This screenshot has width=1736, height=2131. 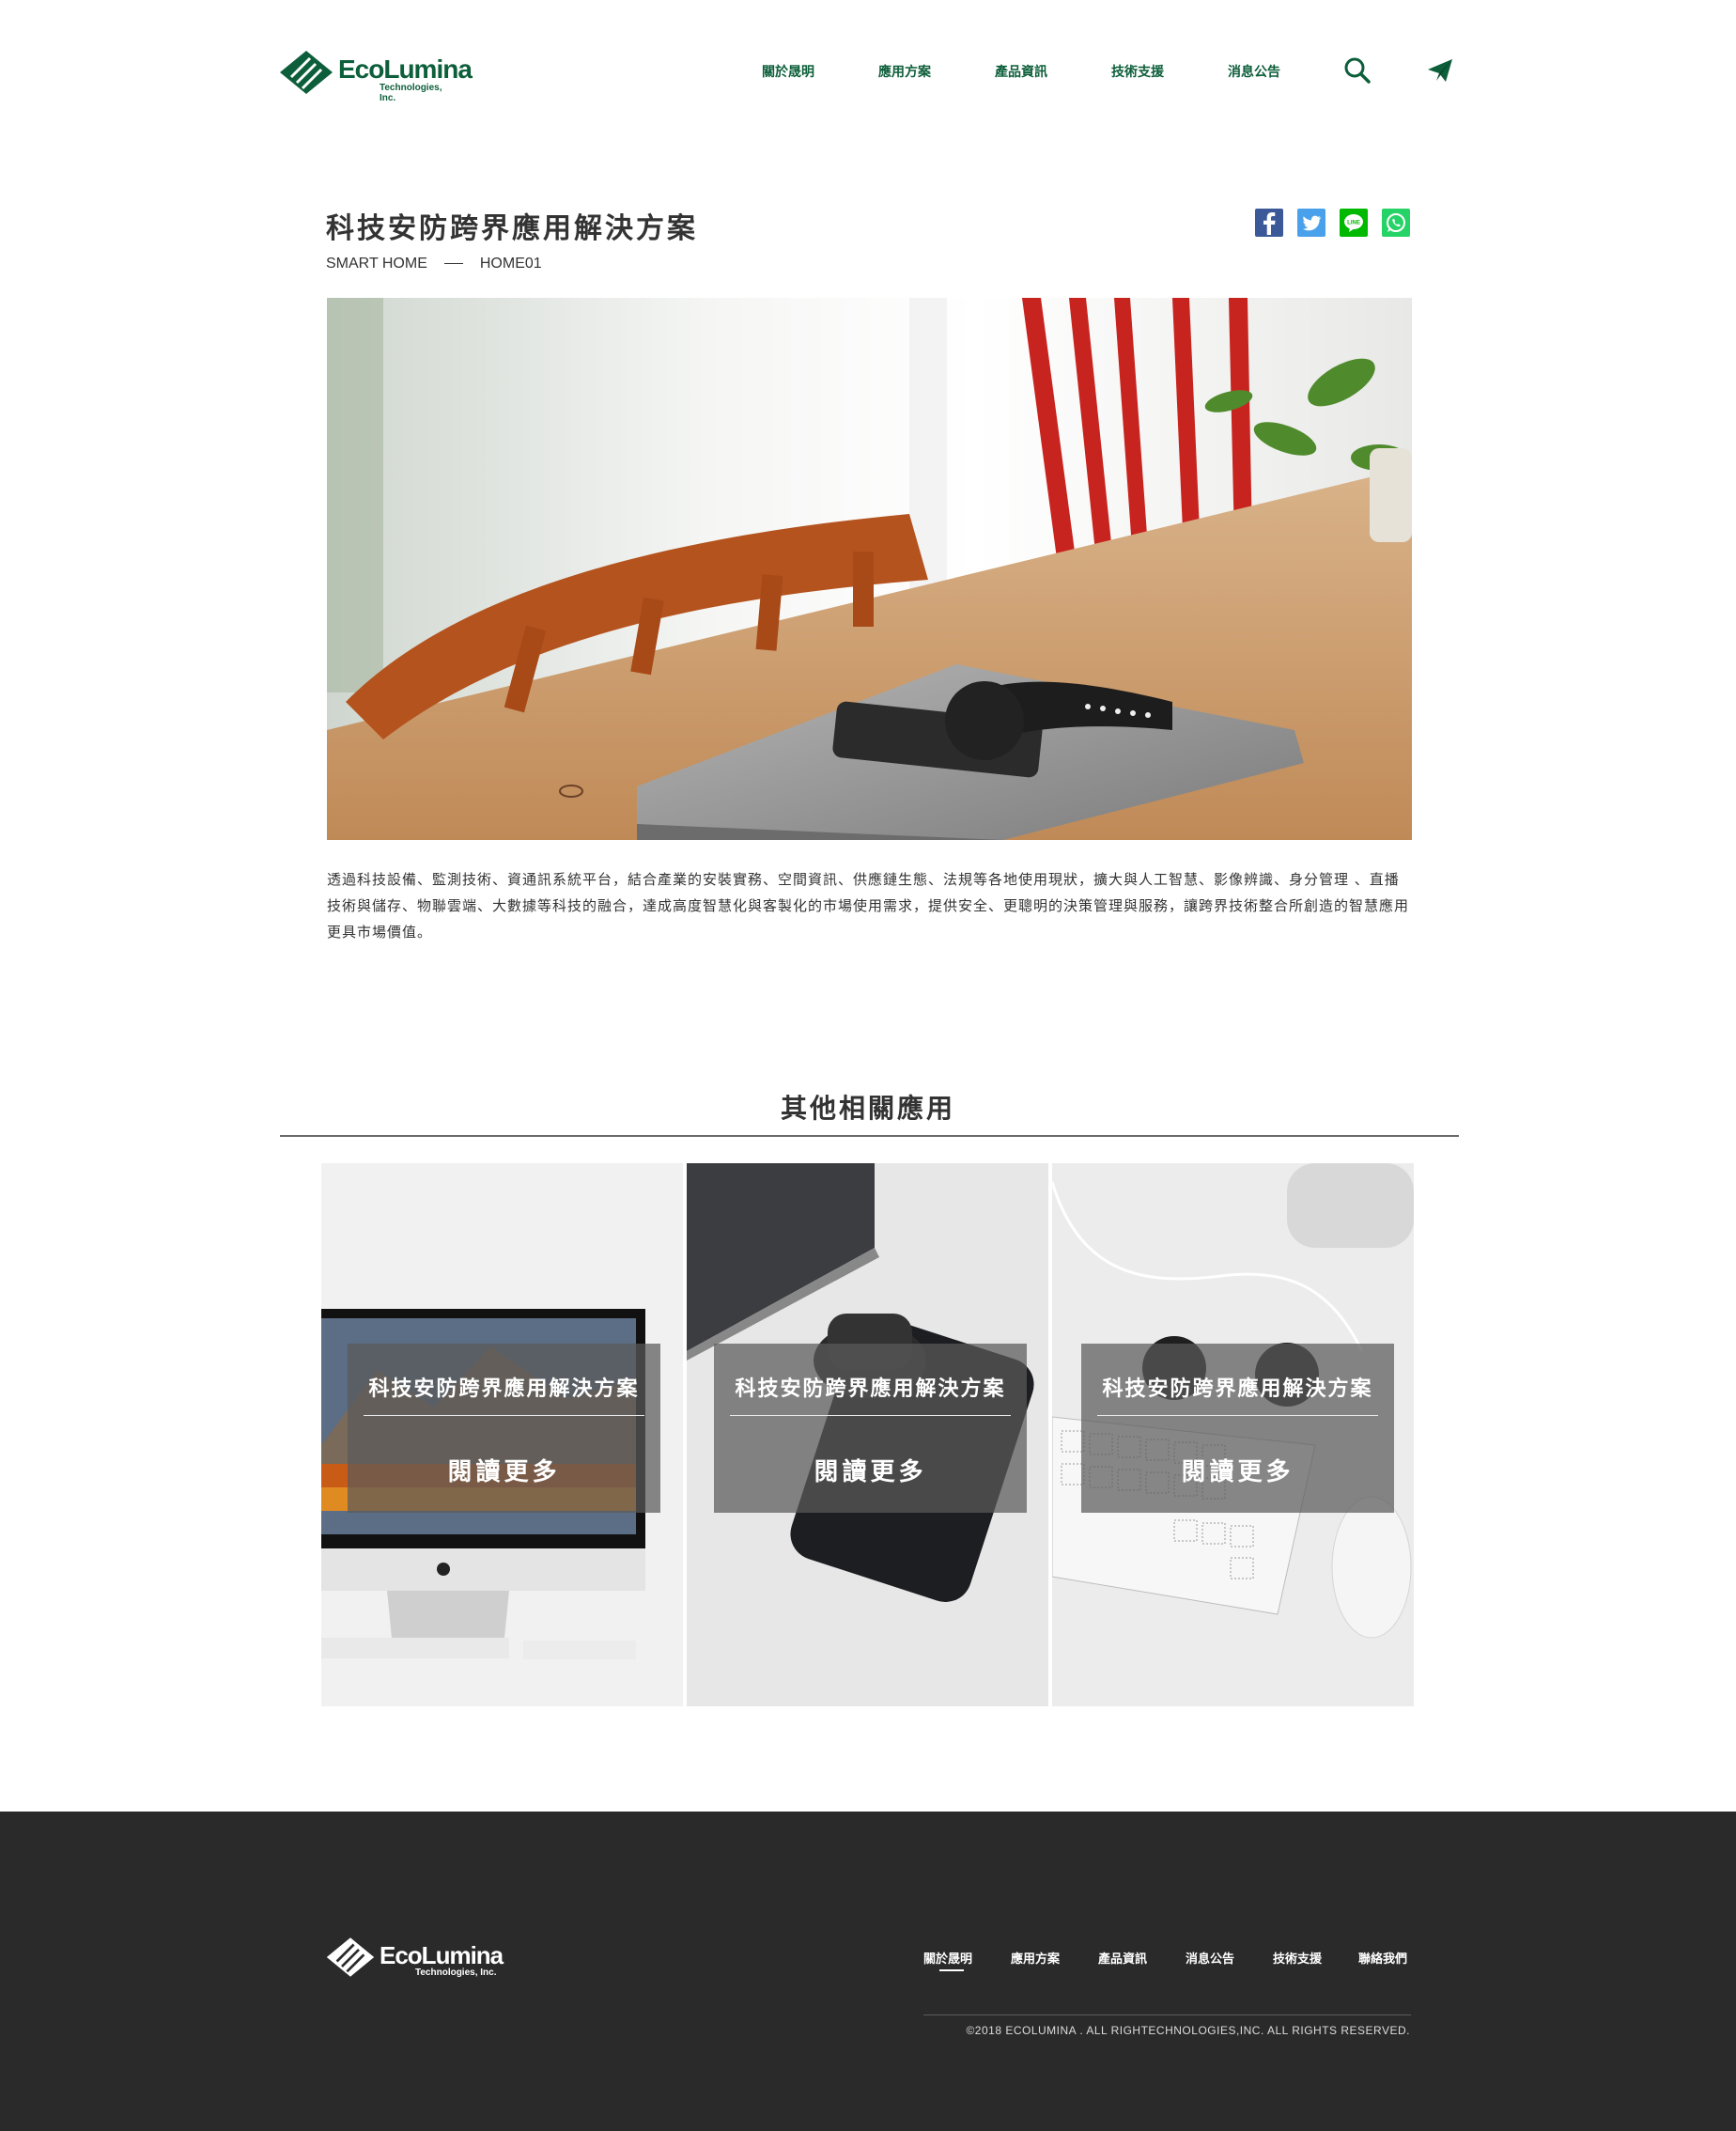 I want to click on section-divider, so click(x=869, y=1136).